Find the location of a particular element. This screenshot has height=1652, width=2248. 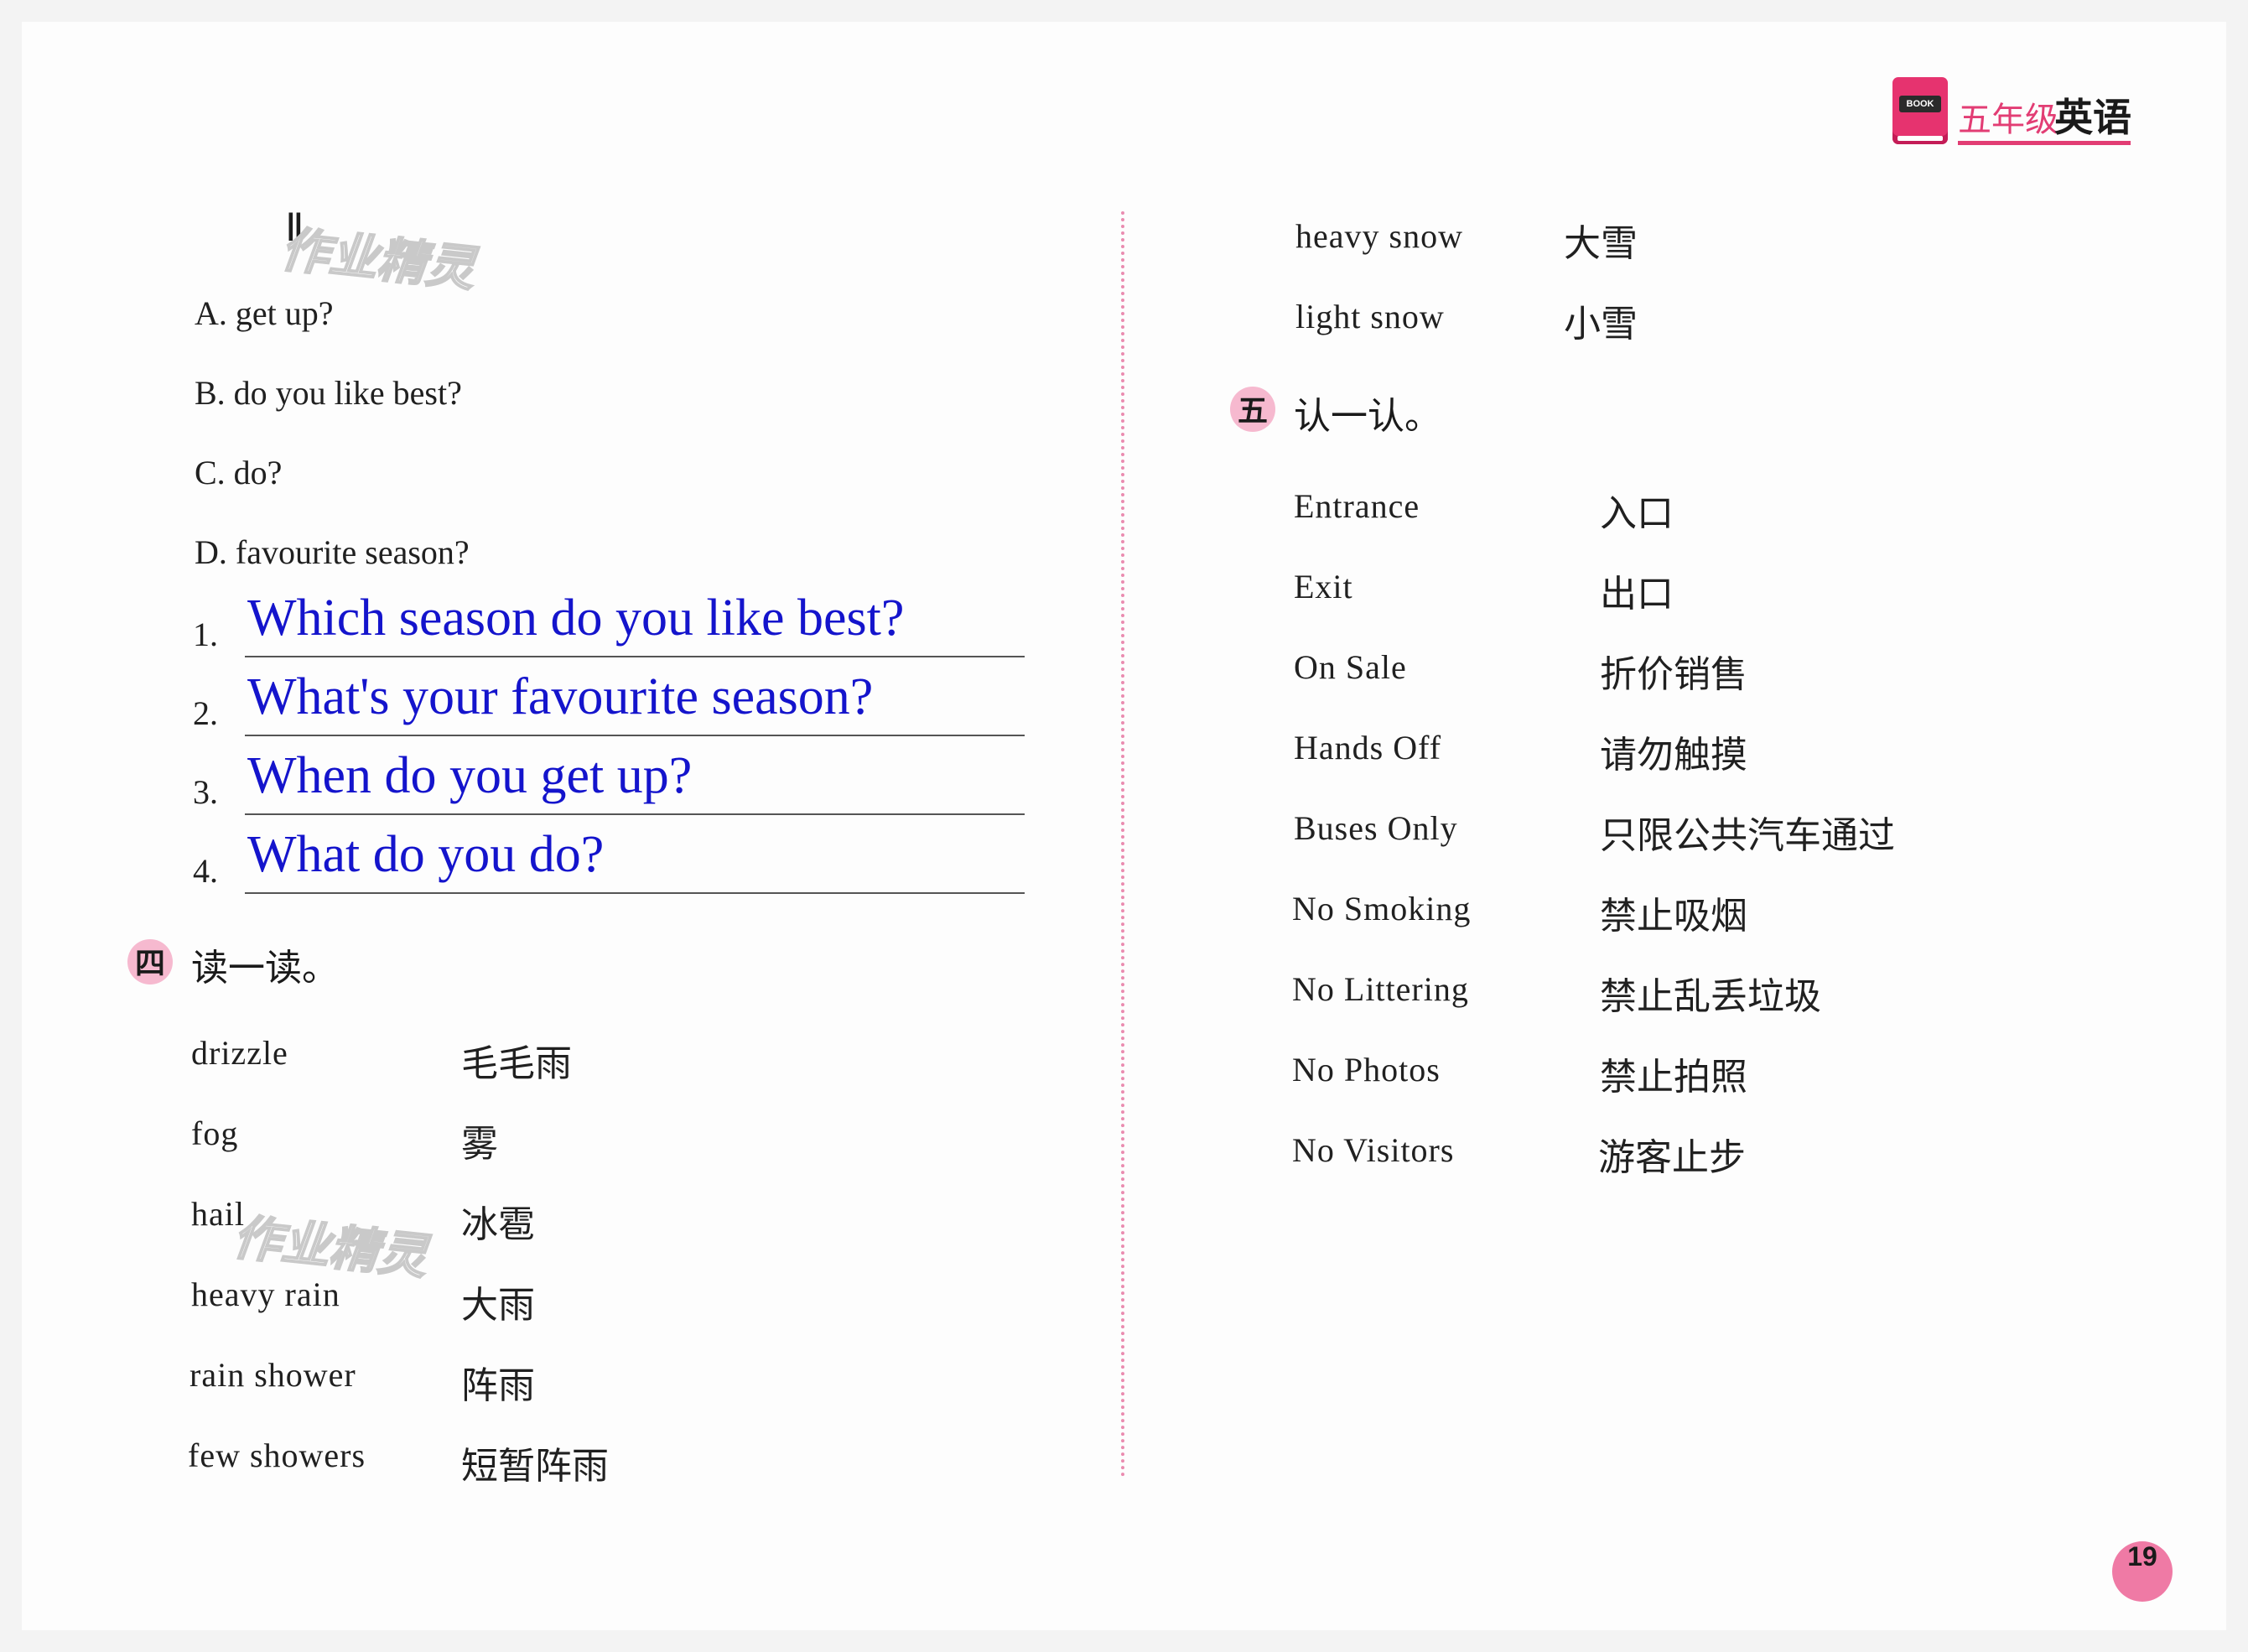

sign-en: Hands Off is located at coordinates (1368, 747).